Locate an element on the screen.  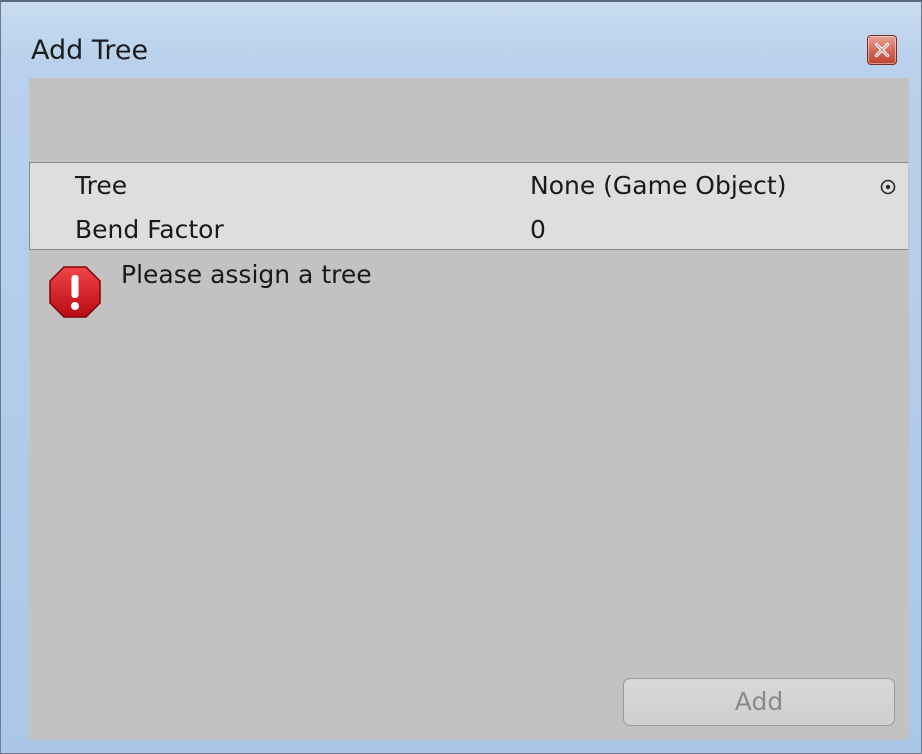
tree-label: Tree is located at coordinates (101, 185).